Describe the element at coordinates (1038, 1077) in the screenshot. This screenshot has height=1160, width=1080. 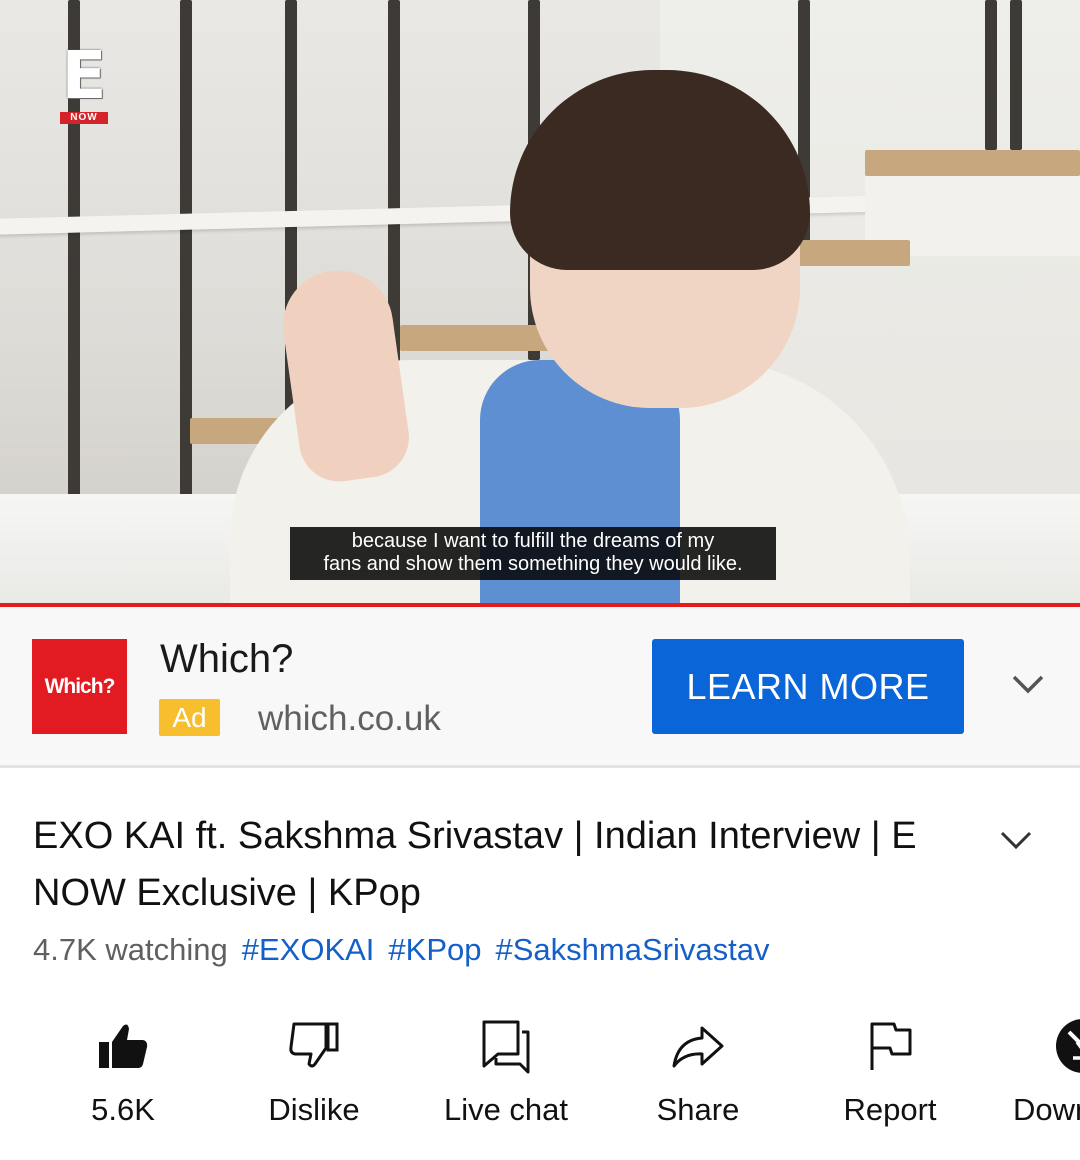
I see `download-button: Download` at that location.